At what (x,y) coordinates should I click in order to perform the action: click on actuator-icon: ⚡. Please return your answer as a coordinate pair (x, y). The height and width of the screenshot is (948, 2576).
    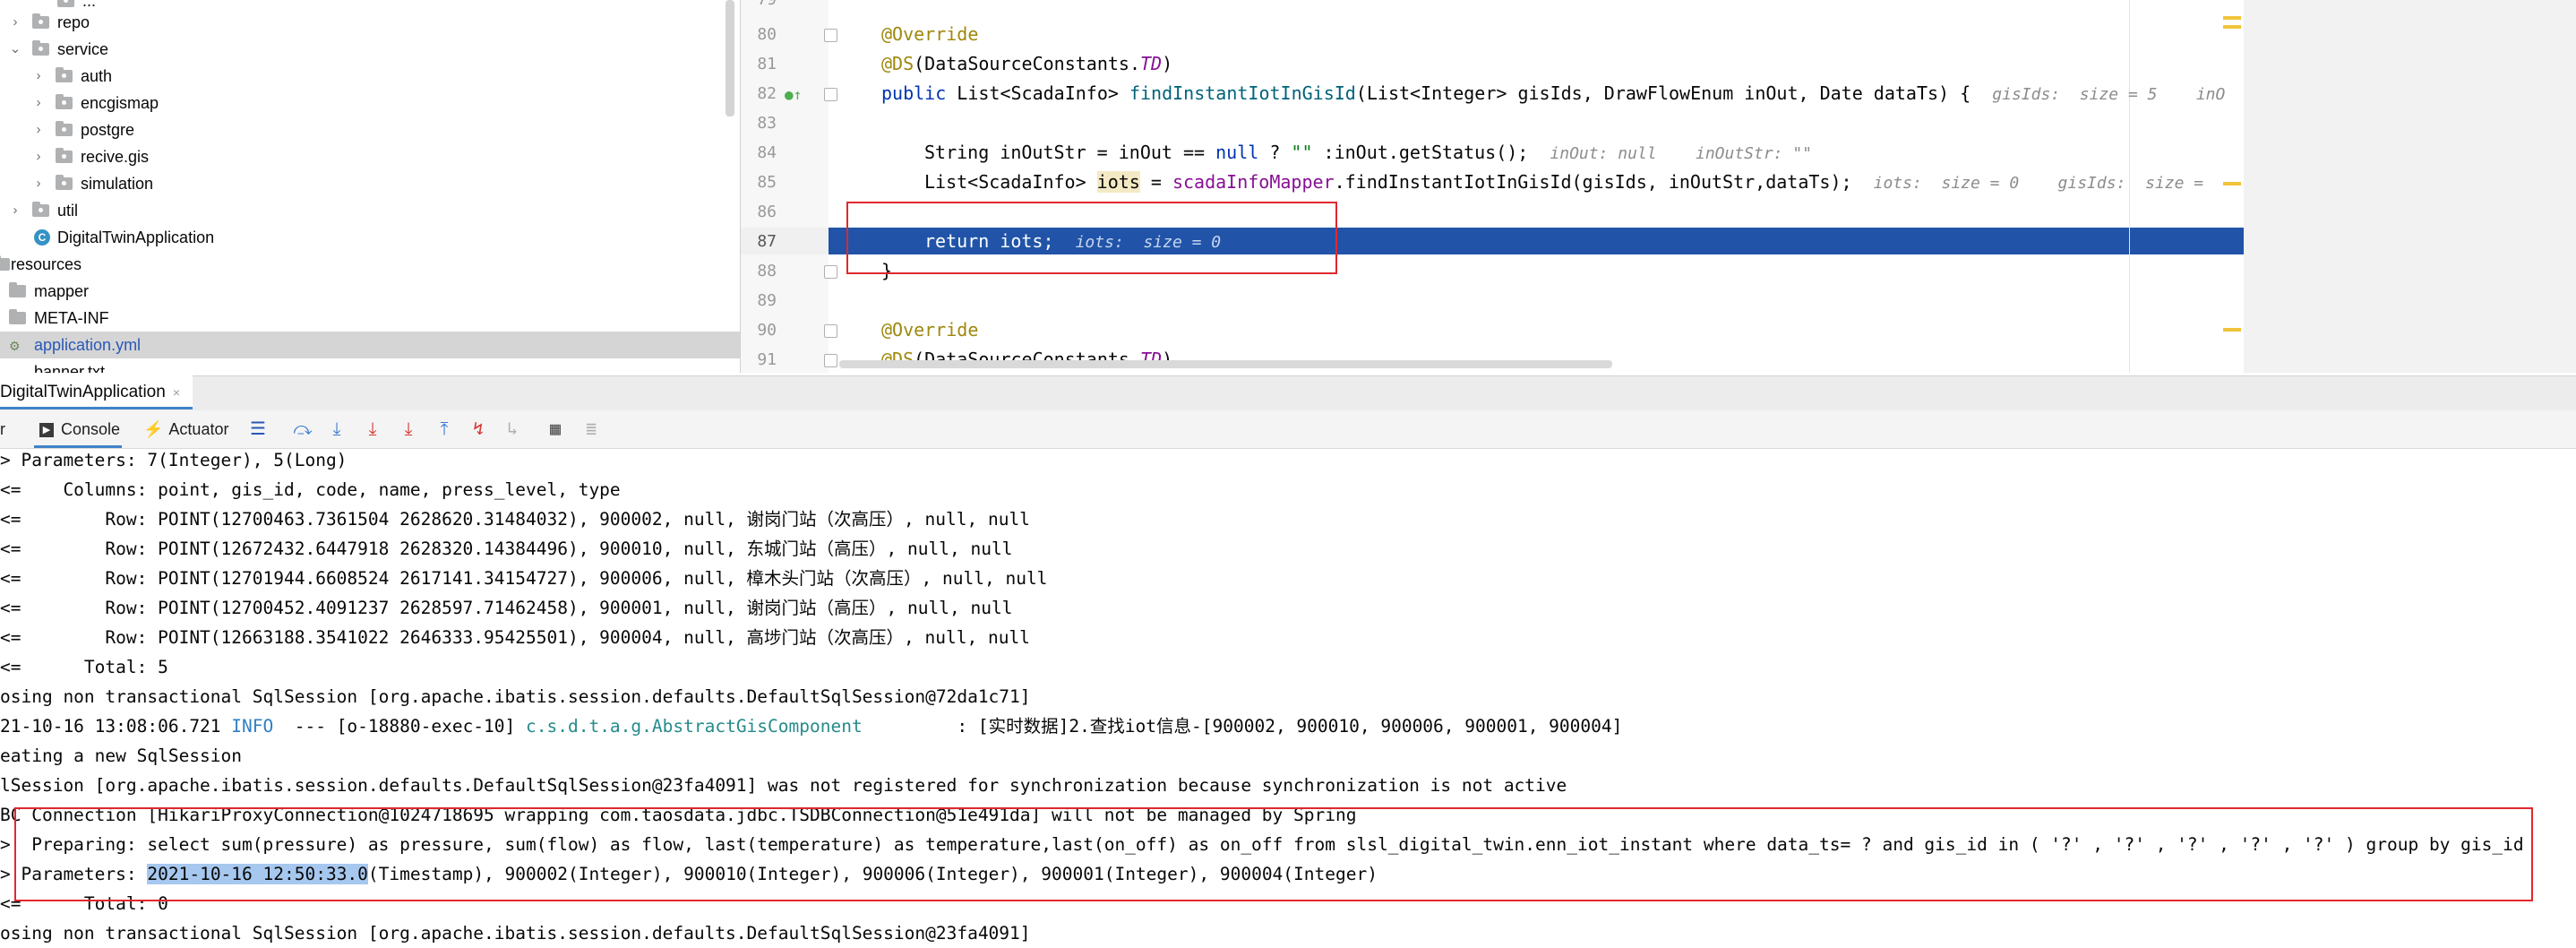
    Looking at the image, I should click on (153, 429).